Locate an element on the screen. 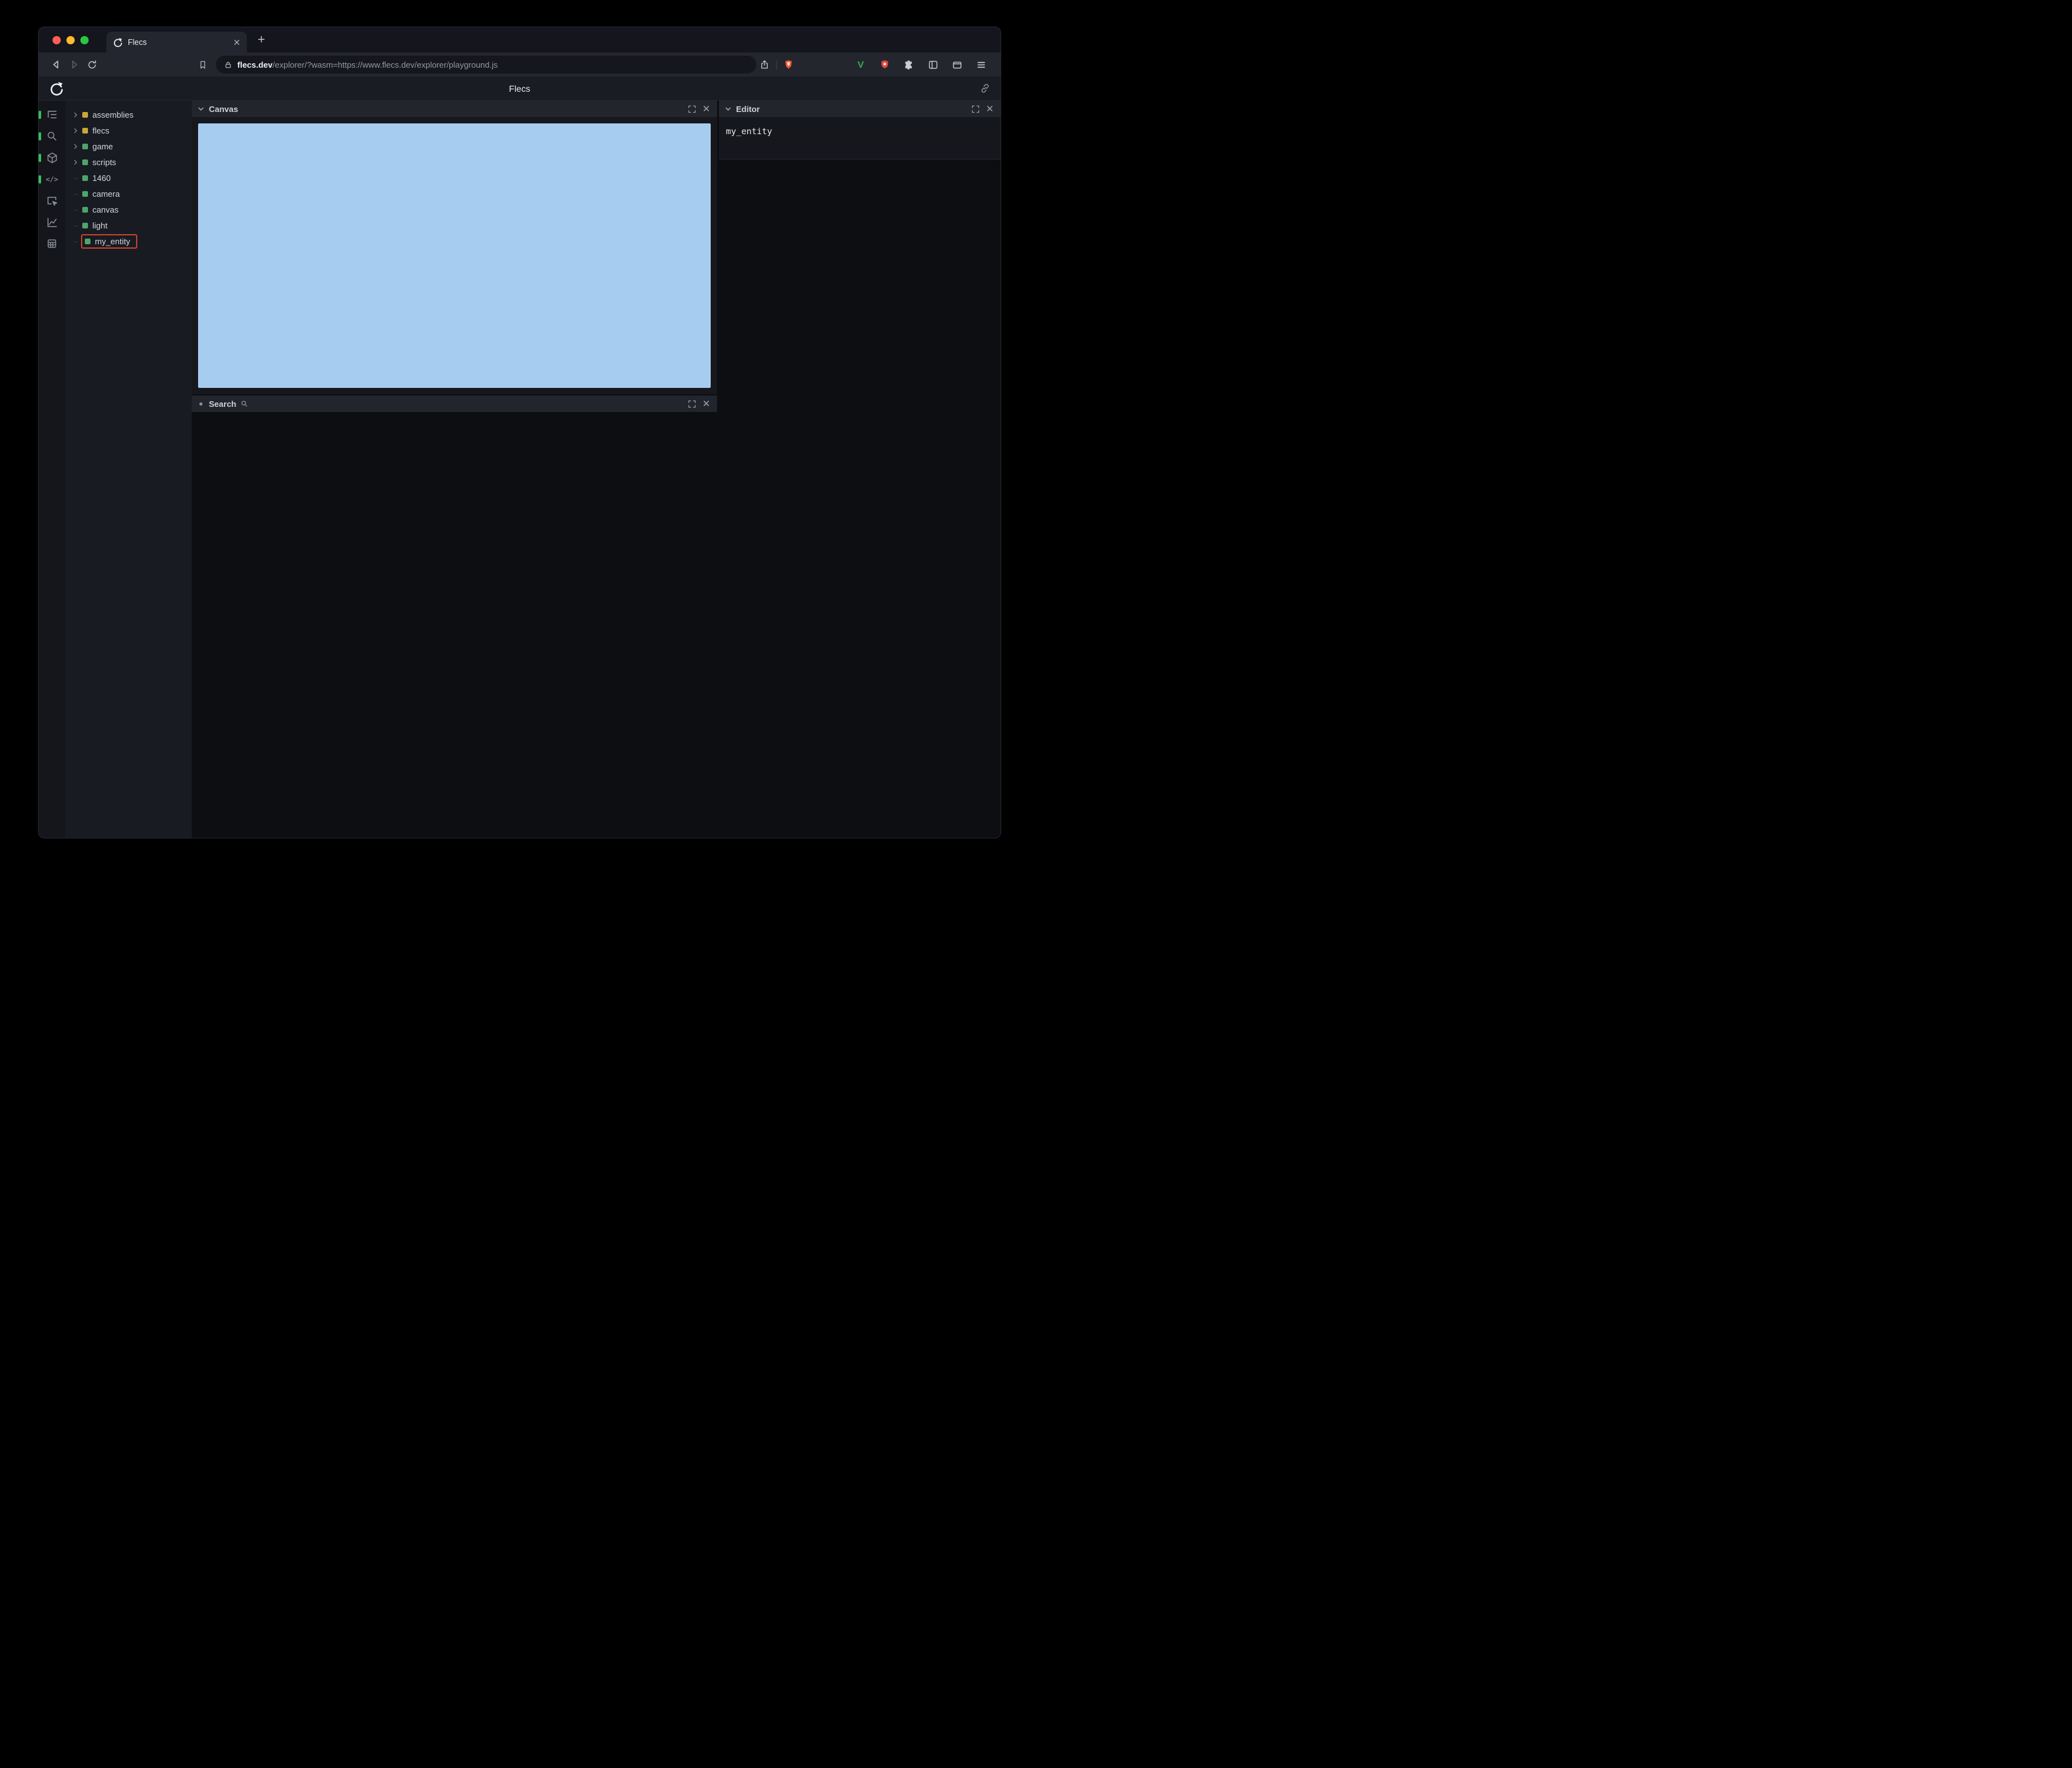  tree-item-canvas: – canvas is located at coordinates (128, 210).